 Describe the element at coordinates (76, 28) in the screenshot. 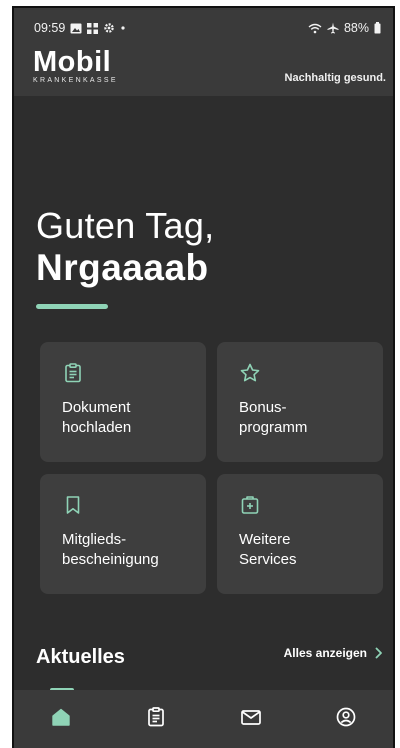

I see `image-icon` at that location.